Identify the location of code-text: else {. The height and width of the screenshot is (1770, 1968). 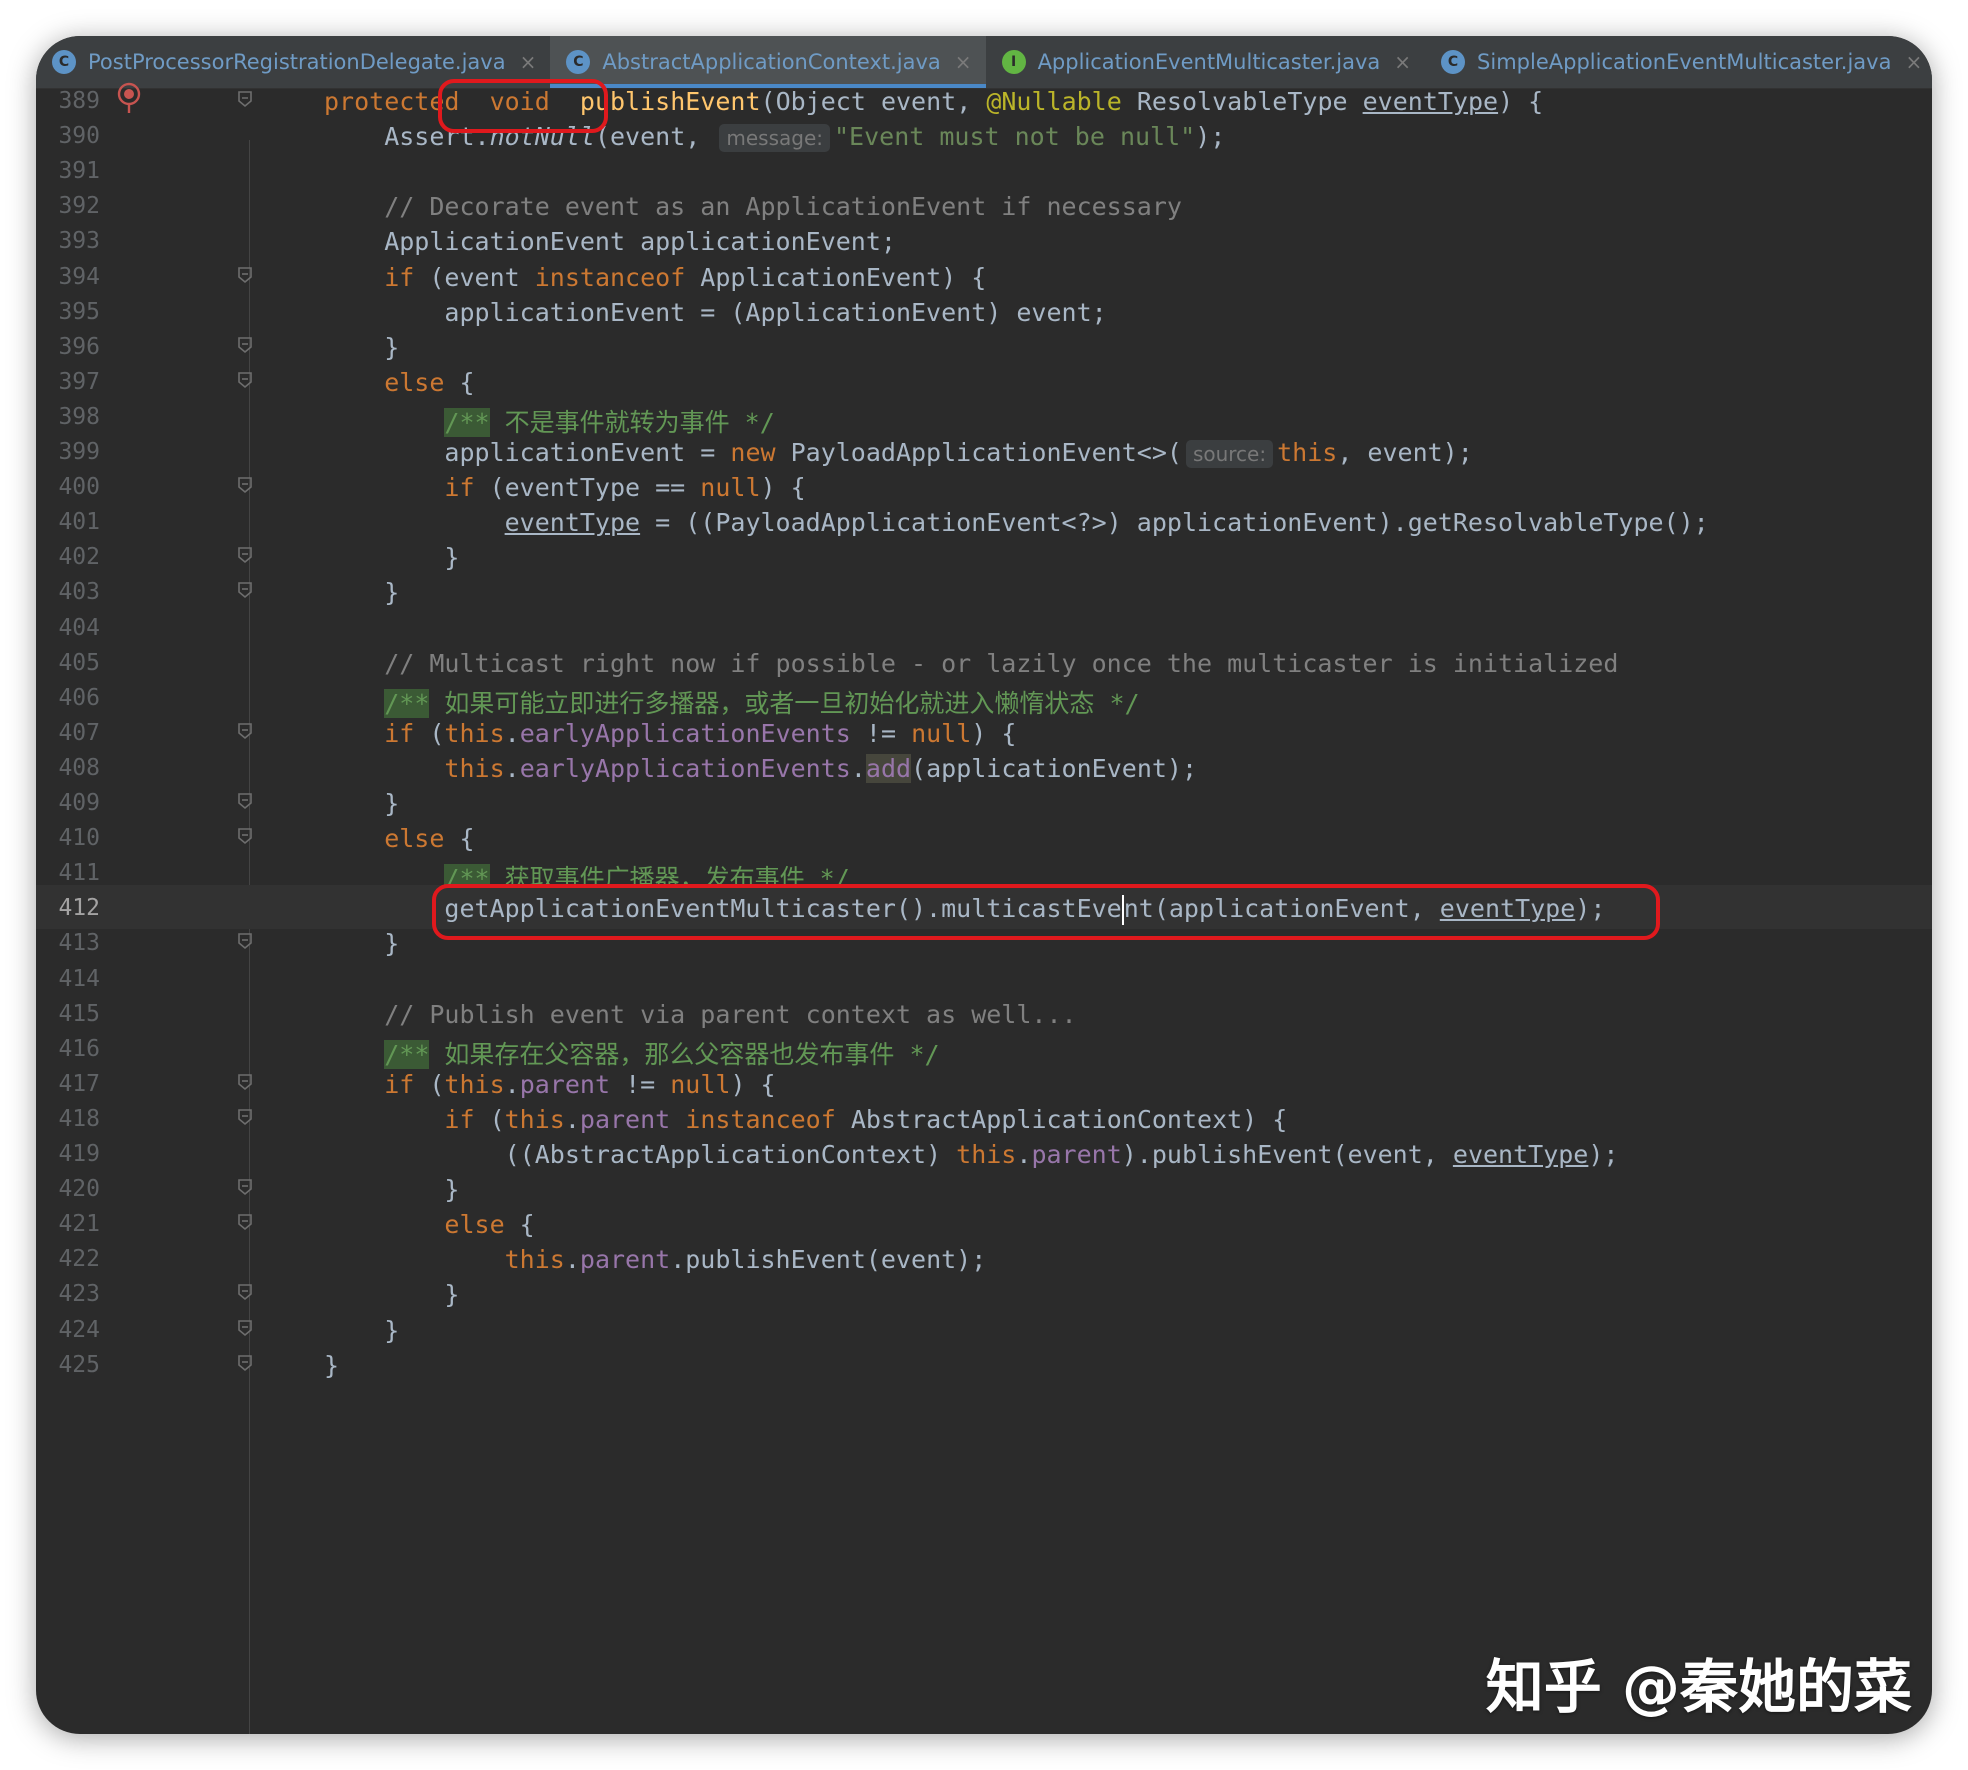
(399, 382).